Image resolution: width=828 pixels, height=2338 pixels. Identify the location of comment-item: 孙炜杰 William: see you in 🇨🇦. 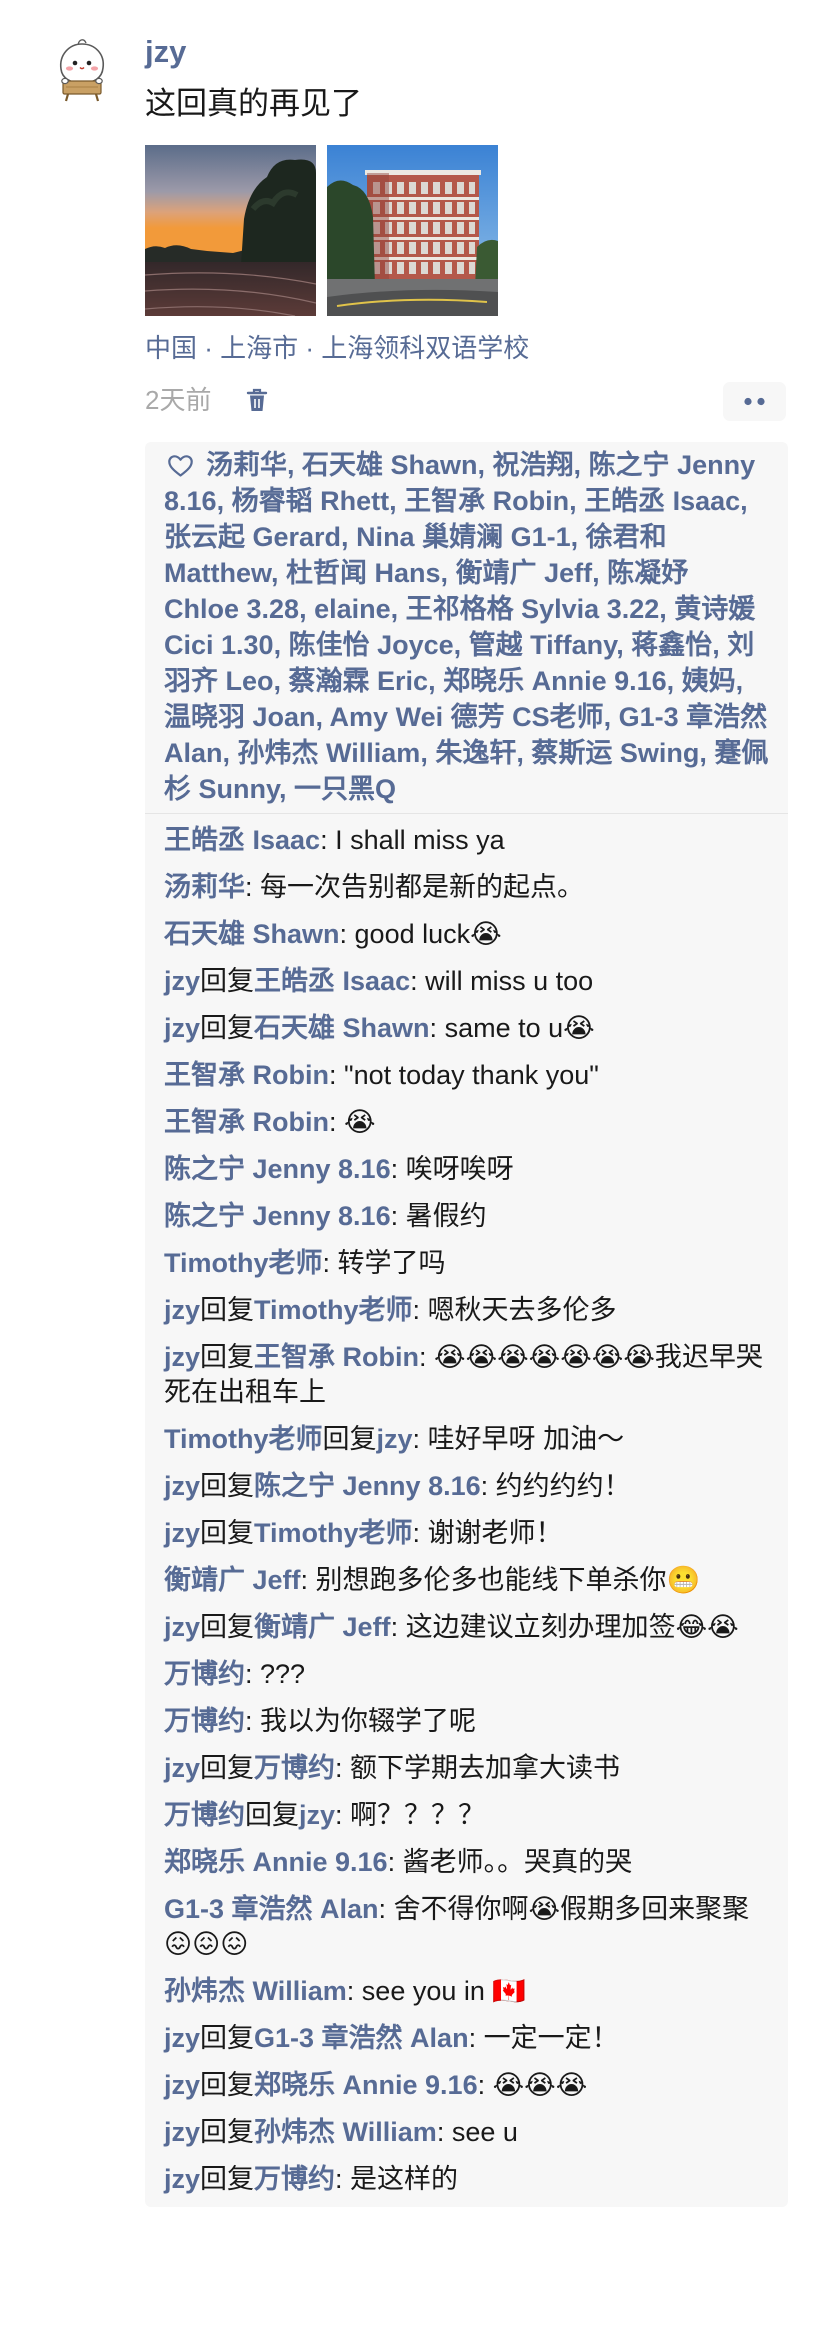
(467, 1991).